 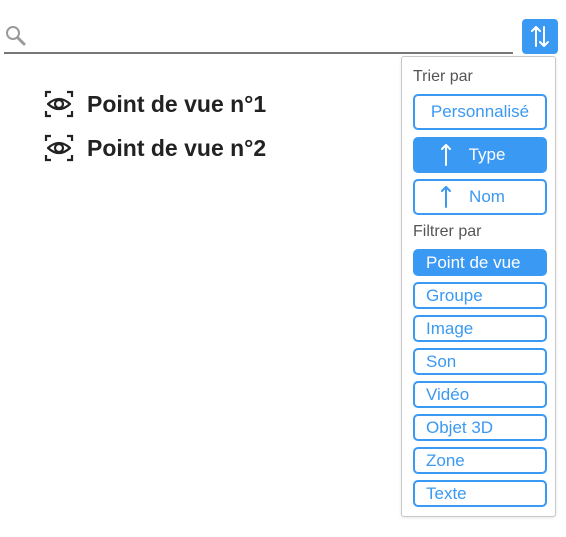 I want to click on filter-section-title: Filtrer par, so click(x=447, y=231).